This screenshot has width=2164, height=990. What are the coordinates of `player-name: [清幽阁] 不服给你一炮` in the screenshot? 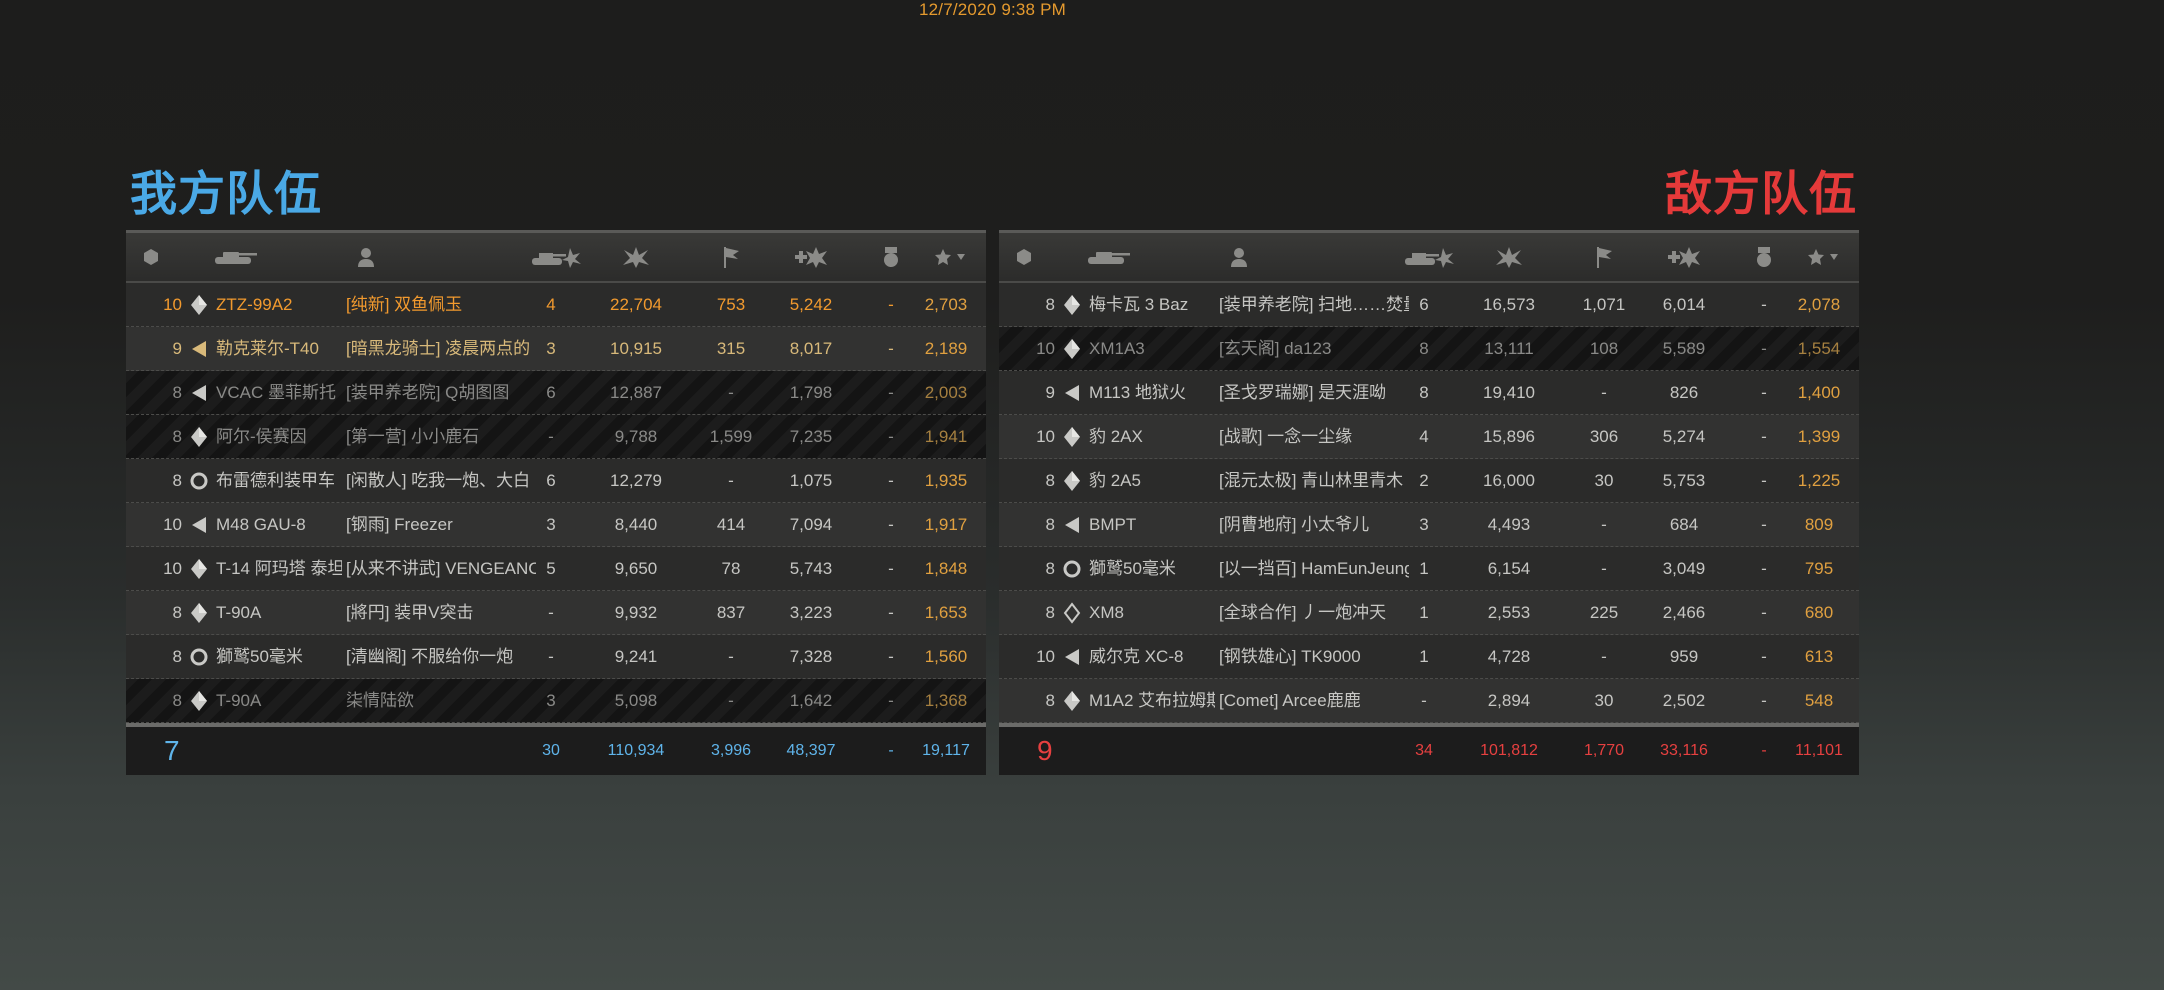 It's located at (441, 656).